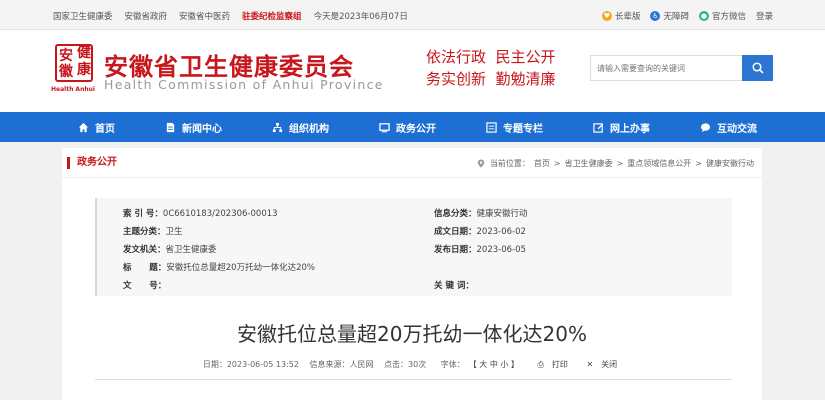 Image resolution: width=825 pixels, height=400 pixels. Describe the element at coordinates (413, 379) in the screenshot. I see `divider` at that location.